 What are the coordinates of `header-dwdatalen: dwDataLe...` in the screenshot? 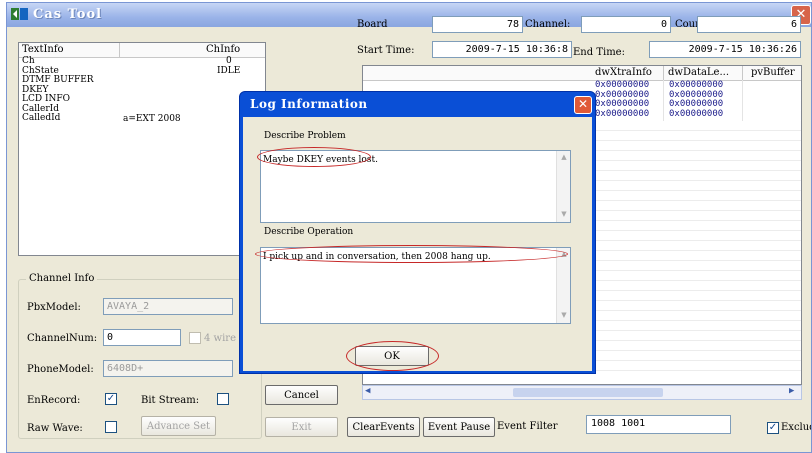 It's located at (698, 72).